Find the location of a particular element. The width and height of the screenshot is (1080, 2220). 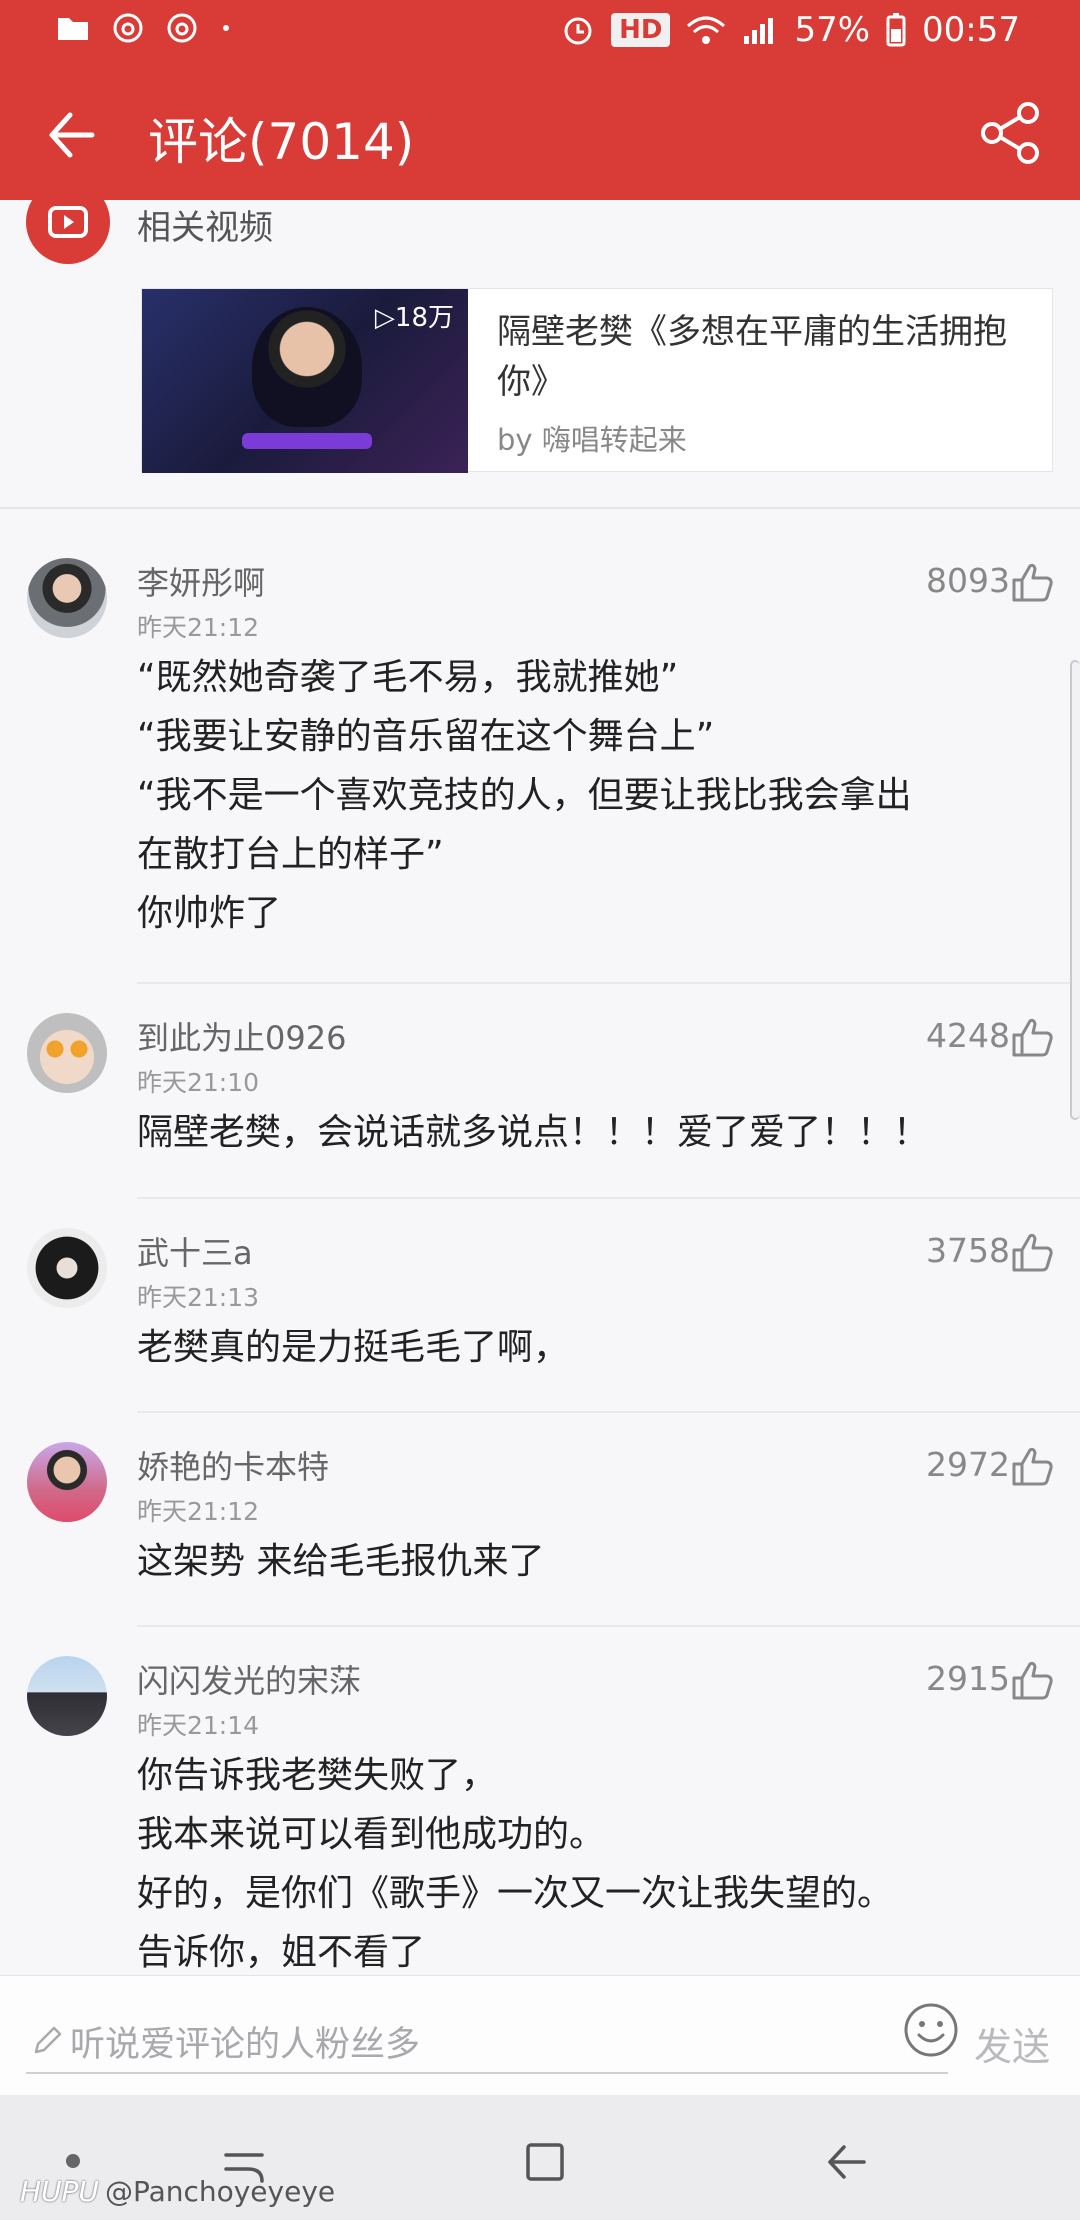

share-icon is located at coordinates (1011, 133).